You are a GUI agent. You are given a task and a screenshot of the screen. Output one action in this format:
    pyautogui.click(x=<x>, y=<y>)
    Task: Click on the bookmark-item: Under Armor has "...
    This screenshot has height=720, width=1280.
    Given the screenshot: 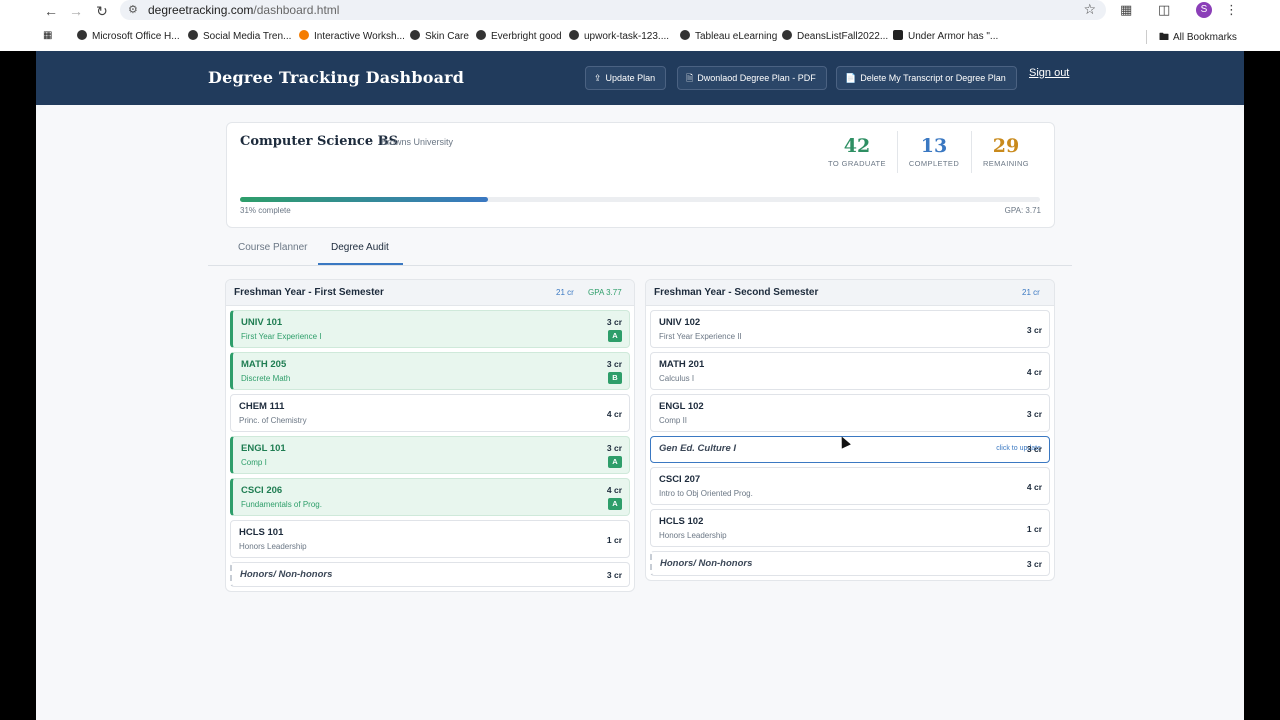 What is the action you would take?
    pyautogui.click(x=945, y=36)
    